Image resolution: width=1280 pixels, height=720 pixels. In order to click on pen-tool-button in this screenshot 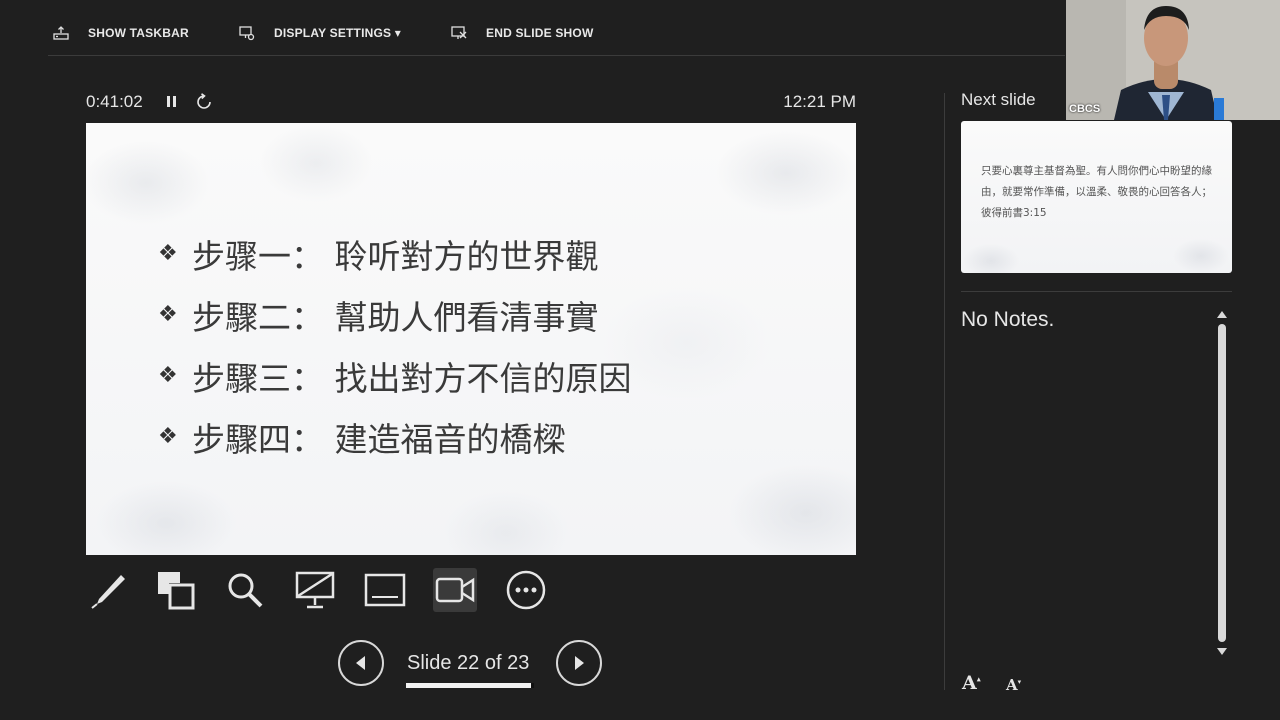, I will do `click(108, 590)`.